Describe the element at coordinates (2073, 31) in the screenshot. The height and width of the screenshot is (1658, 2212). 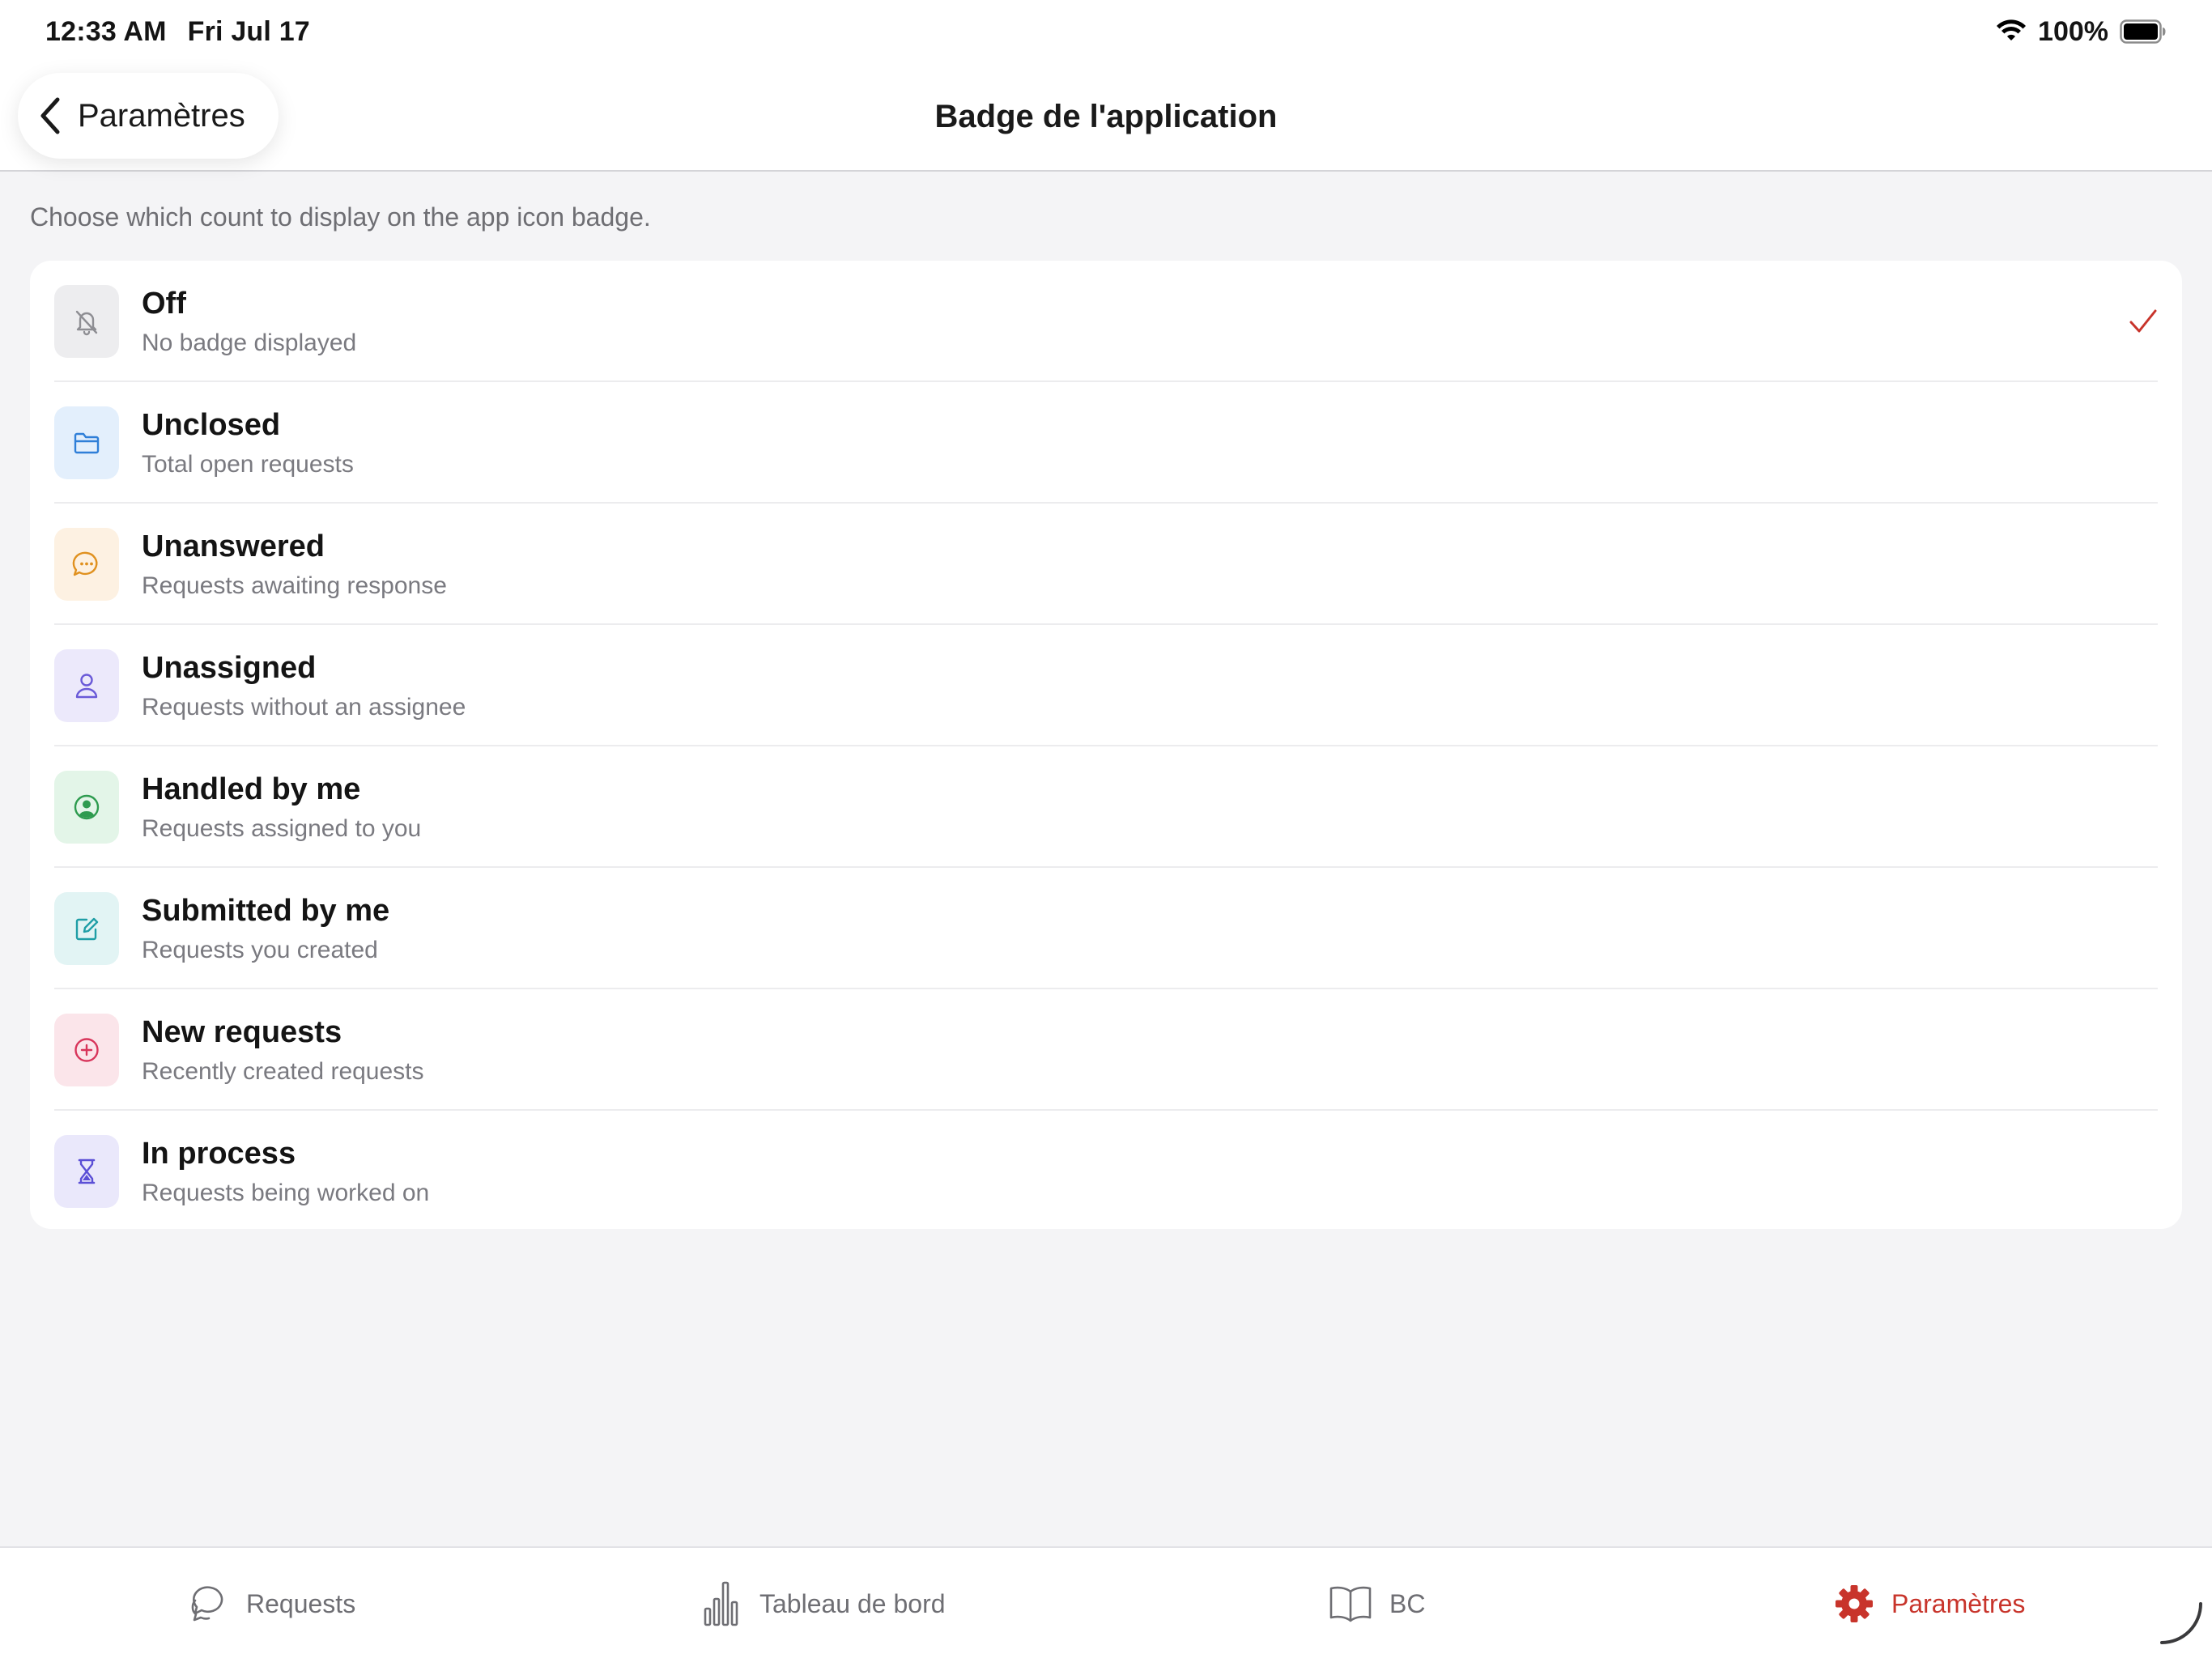
I see `battery-percent: 100%` at that location.